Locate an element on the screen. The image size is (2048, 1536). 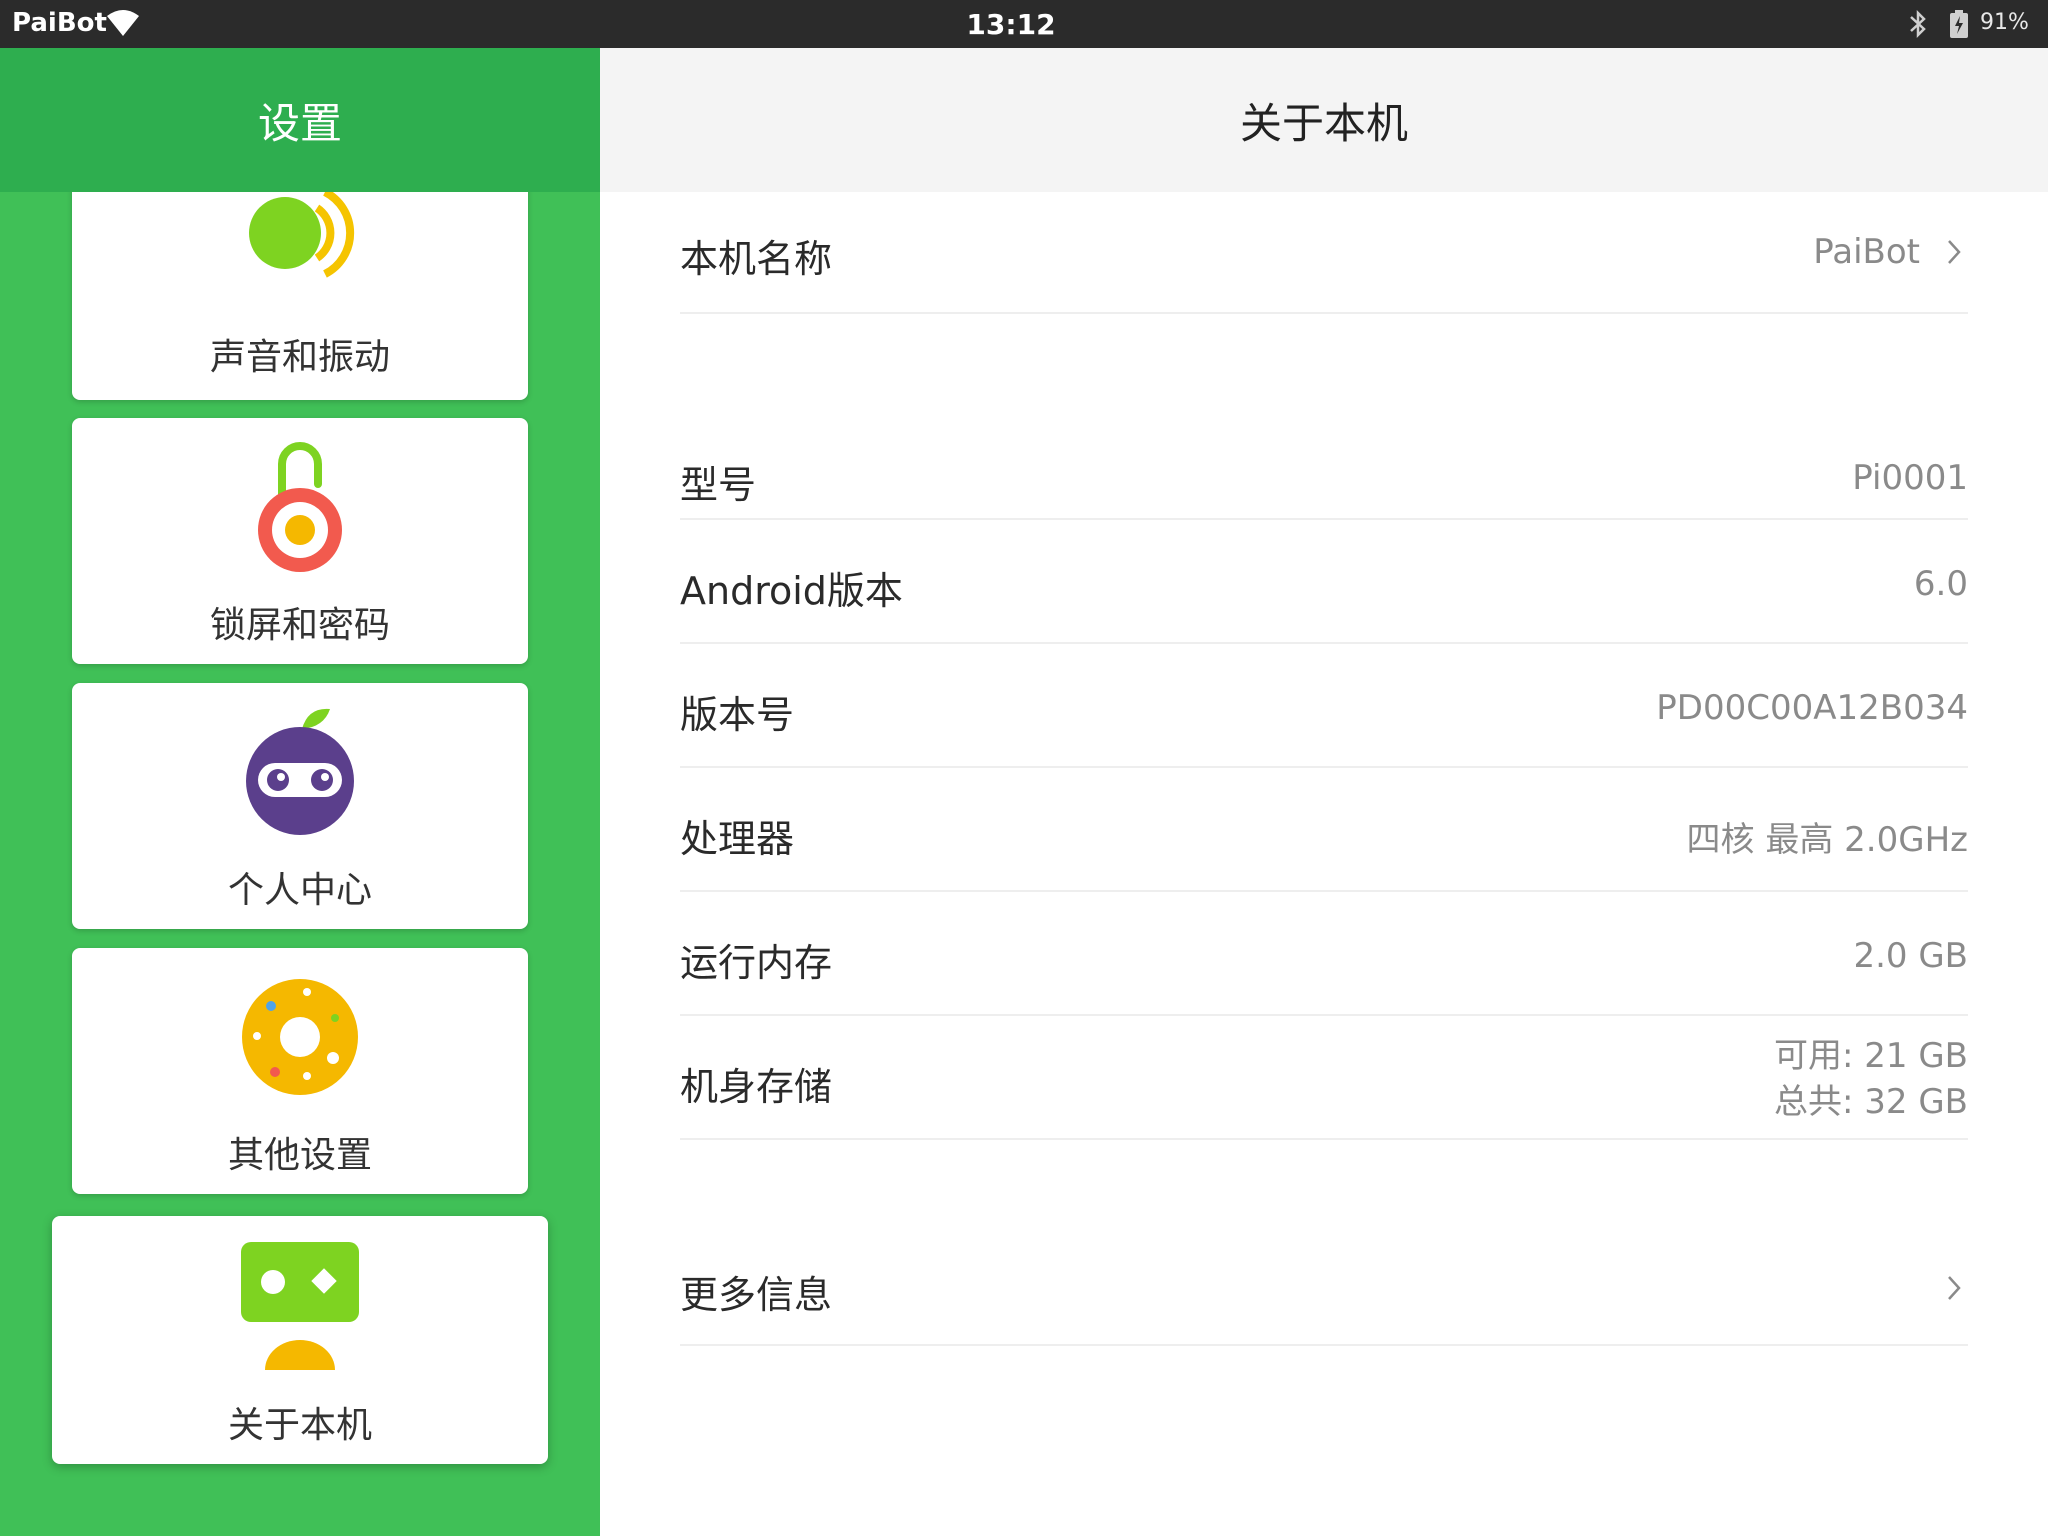
bluetooth-icon is located at coordinates (1918, 26).